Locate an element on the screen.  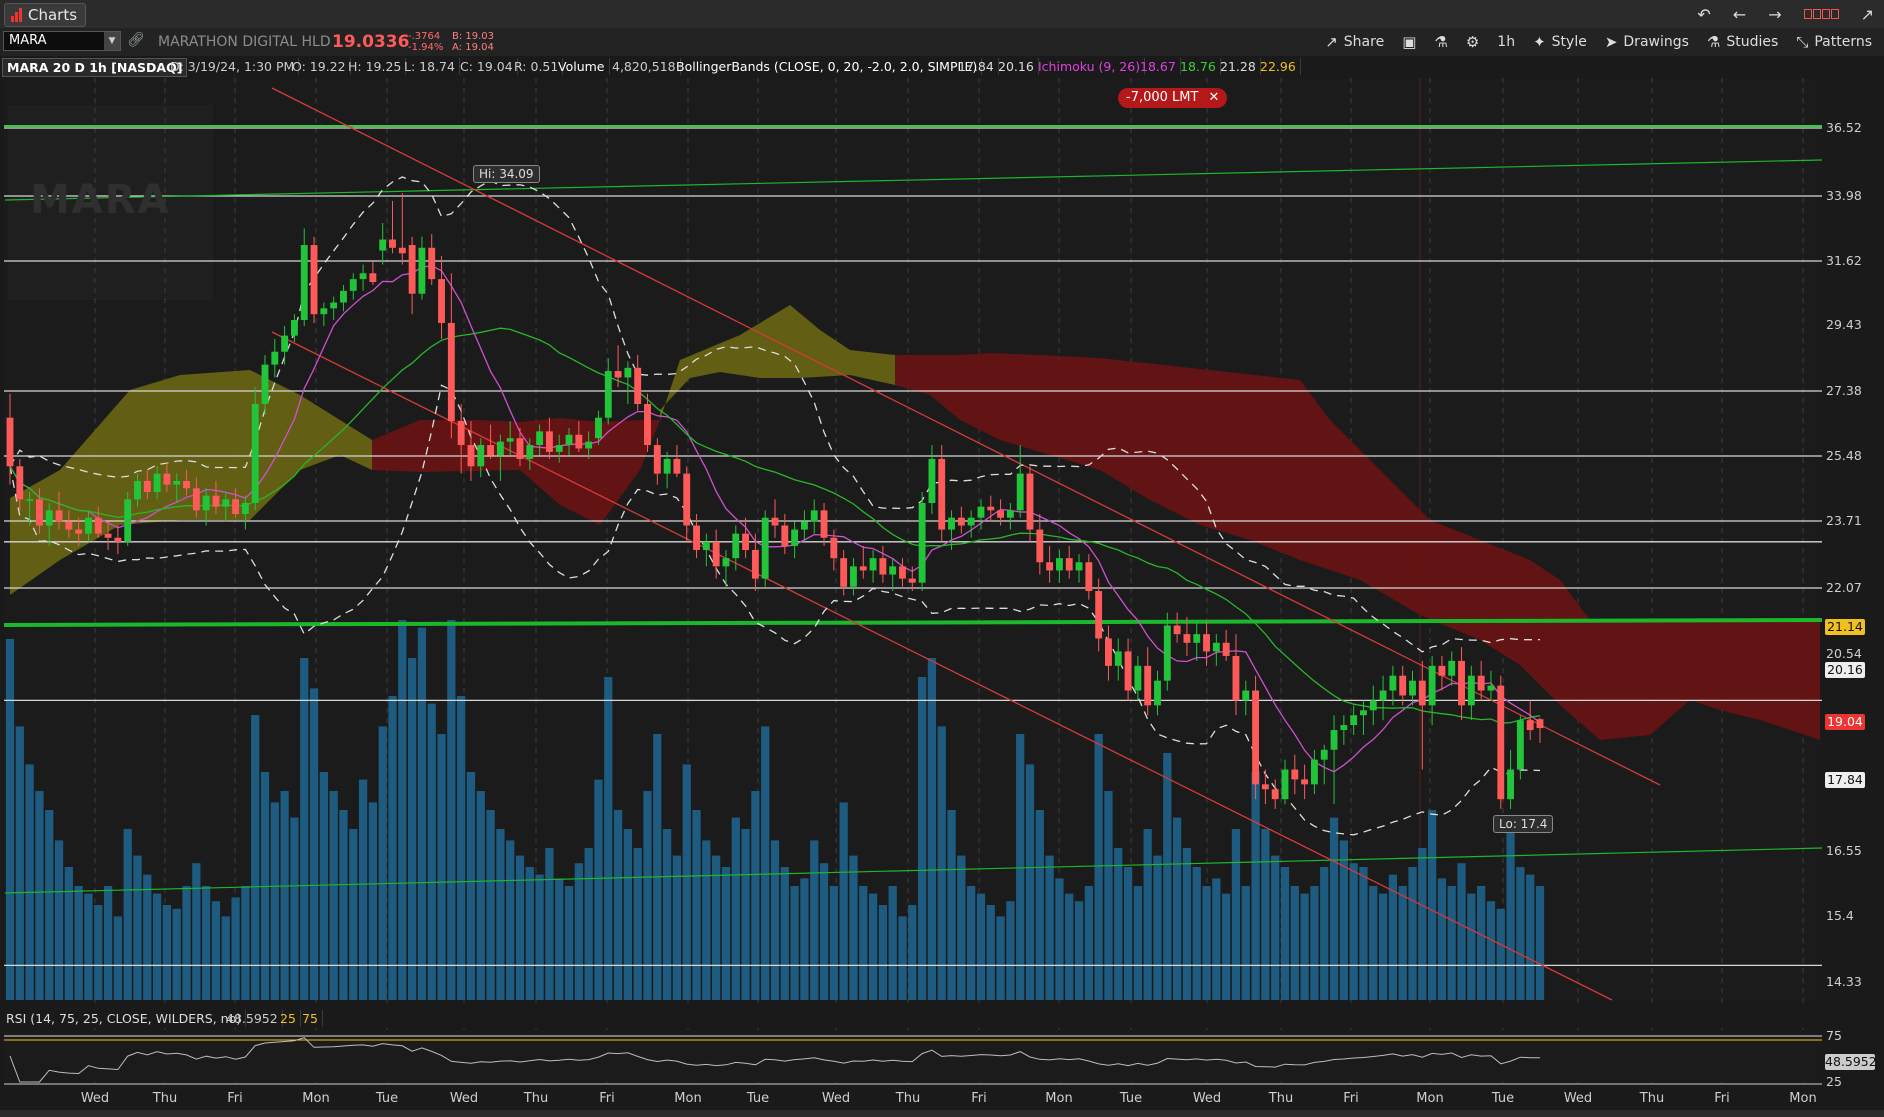
rsi-label: RSI (14, 75, 25, CLOSE, WILDERS, no) is located at coordinates (124, 1018).